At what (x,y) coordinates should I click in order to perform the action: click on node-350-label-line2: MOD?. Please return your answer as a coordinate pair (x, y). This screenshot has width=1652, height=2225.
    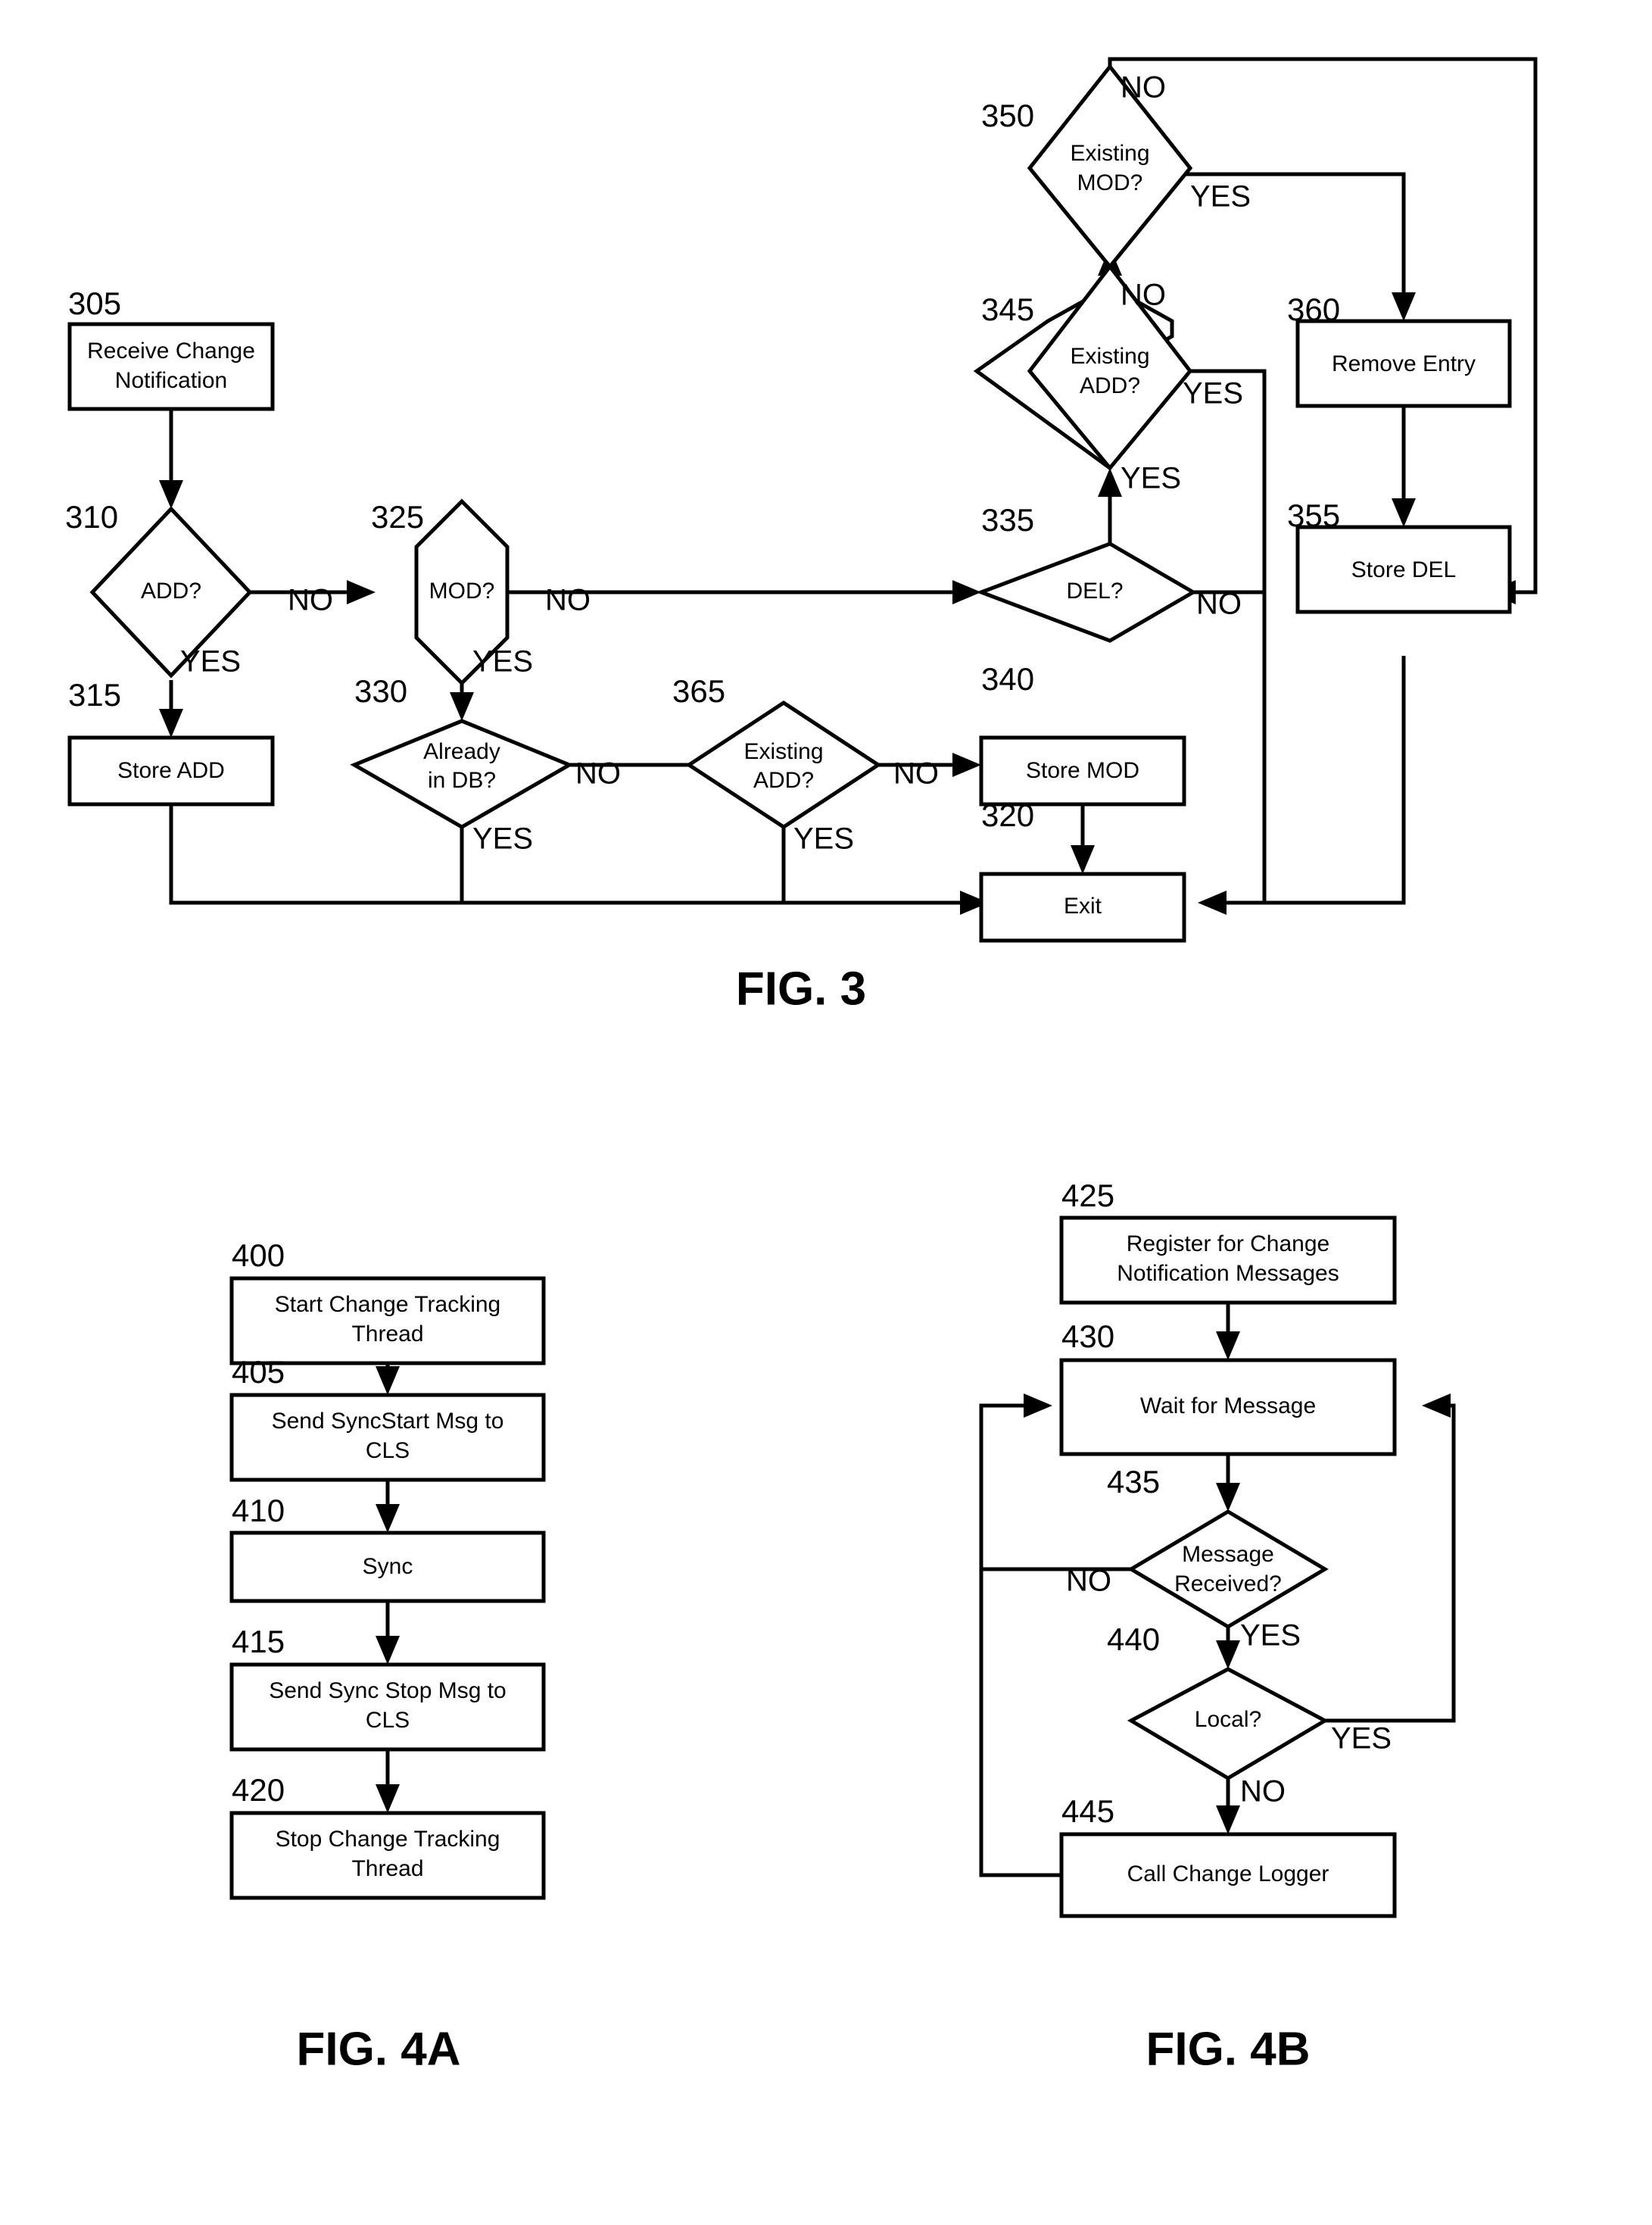
    Looking at the image, I should click on (1110, 182).